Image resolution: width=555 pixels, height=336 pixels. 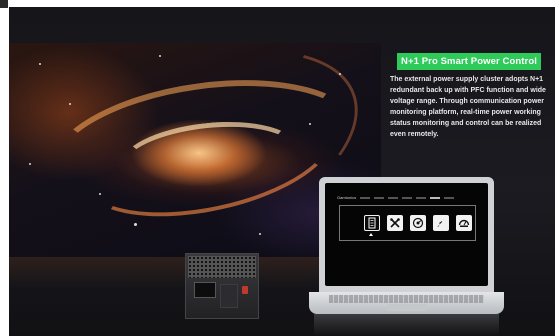 I want to click on gauge-icon, so click(x=464, y=223).